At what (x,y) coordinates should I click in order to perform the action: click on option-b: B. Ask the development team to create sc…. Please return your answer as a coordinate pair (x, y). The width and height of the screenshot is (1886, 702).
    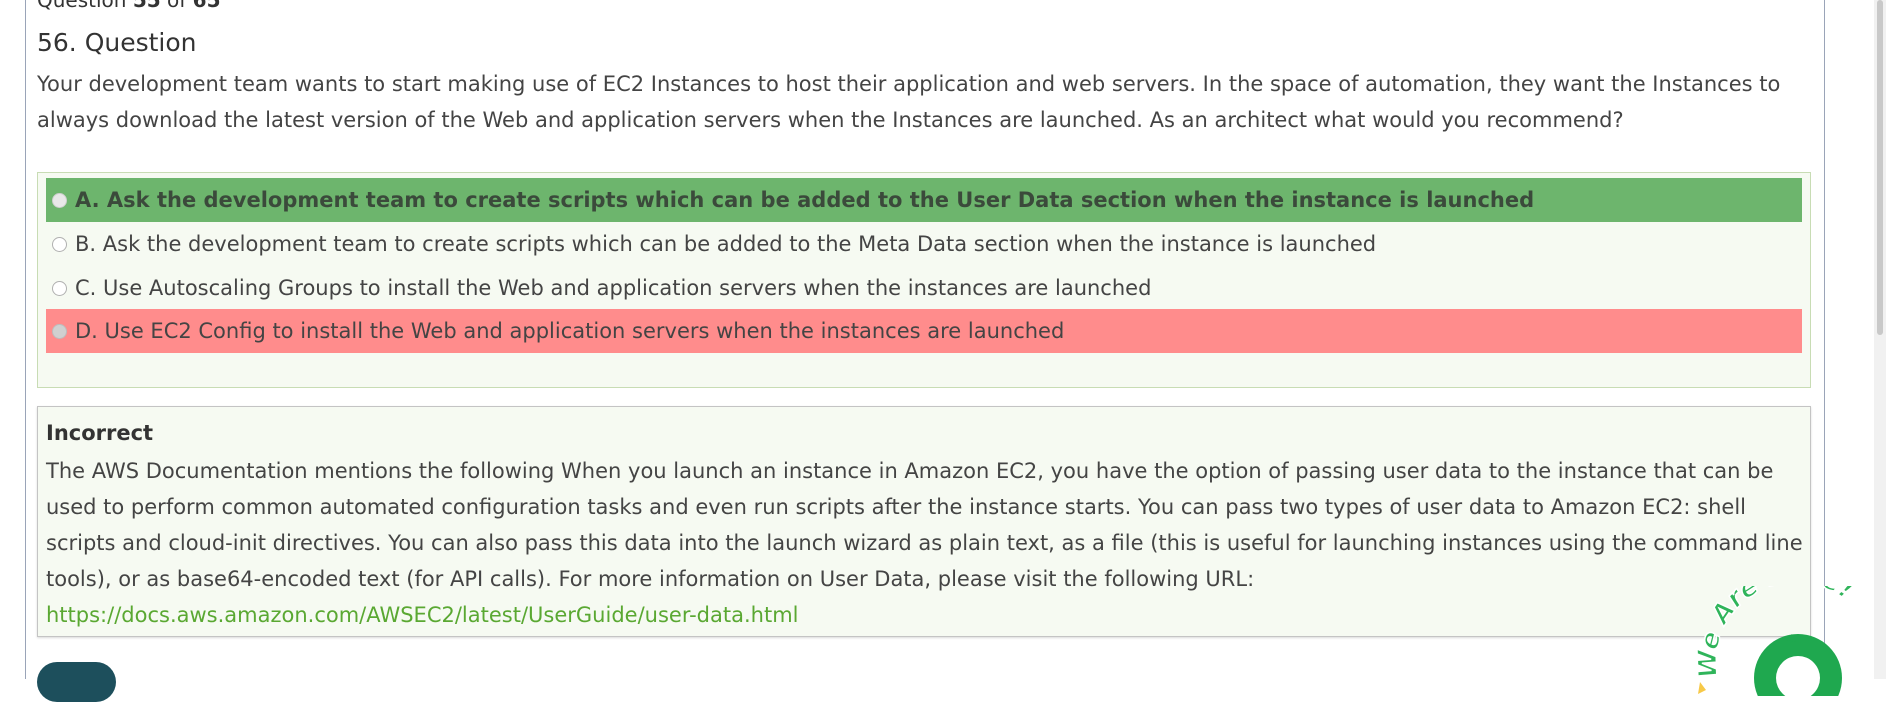
    Looking at the image, I should click on (924, 244).